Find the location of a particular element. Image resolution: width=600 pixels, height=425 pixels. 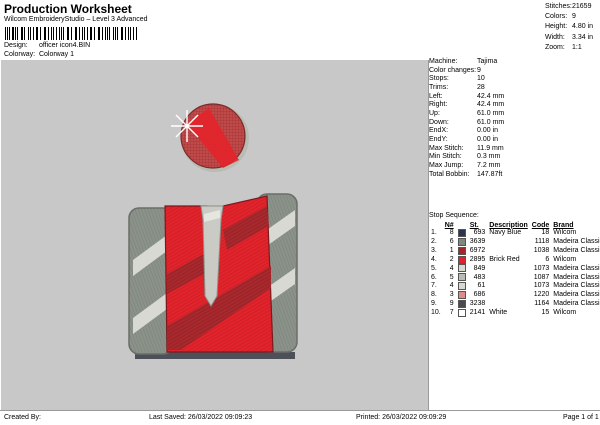

color-description: Navy Blue is located at coordinates (508, 233).